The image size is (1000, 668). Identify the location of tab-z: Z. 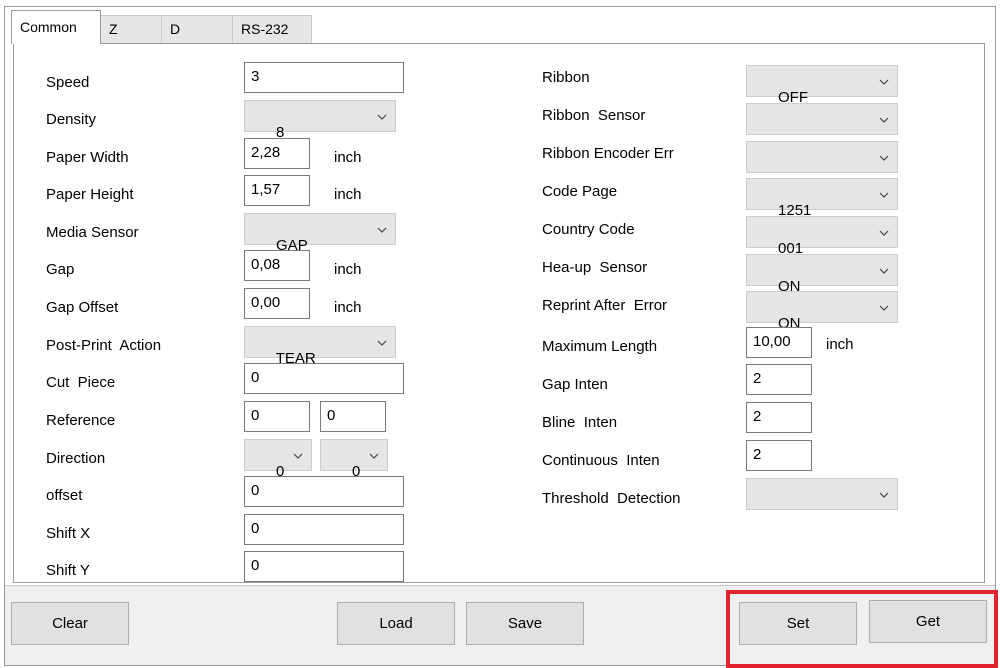
(131, 29).